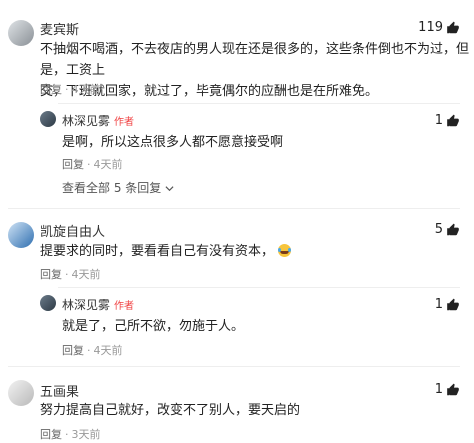 Image resolution: width=474 pixels, height=443 pixels. I want to click on like-button: 5, so click(447, 229).